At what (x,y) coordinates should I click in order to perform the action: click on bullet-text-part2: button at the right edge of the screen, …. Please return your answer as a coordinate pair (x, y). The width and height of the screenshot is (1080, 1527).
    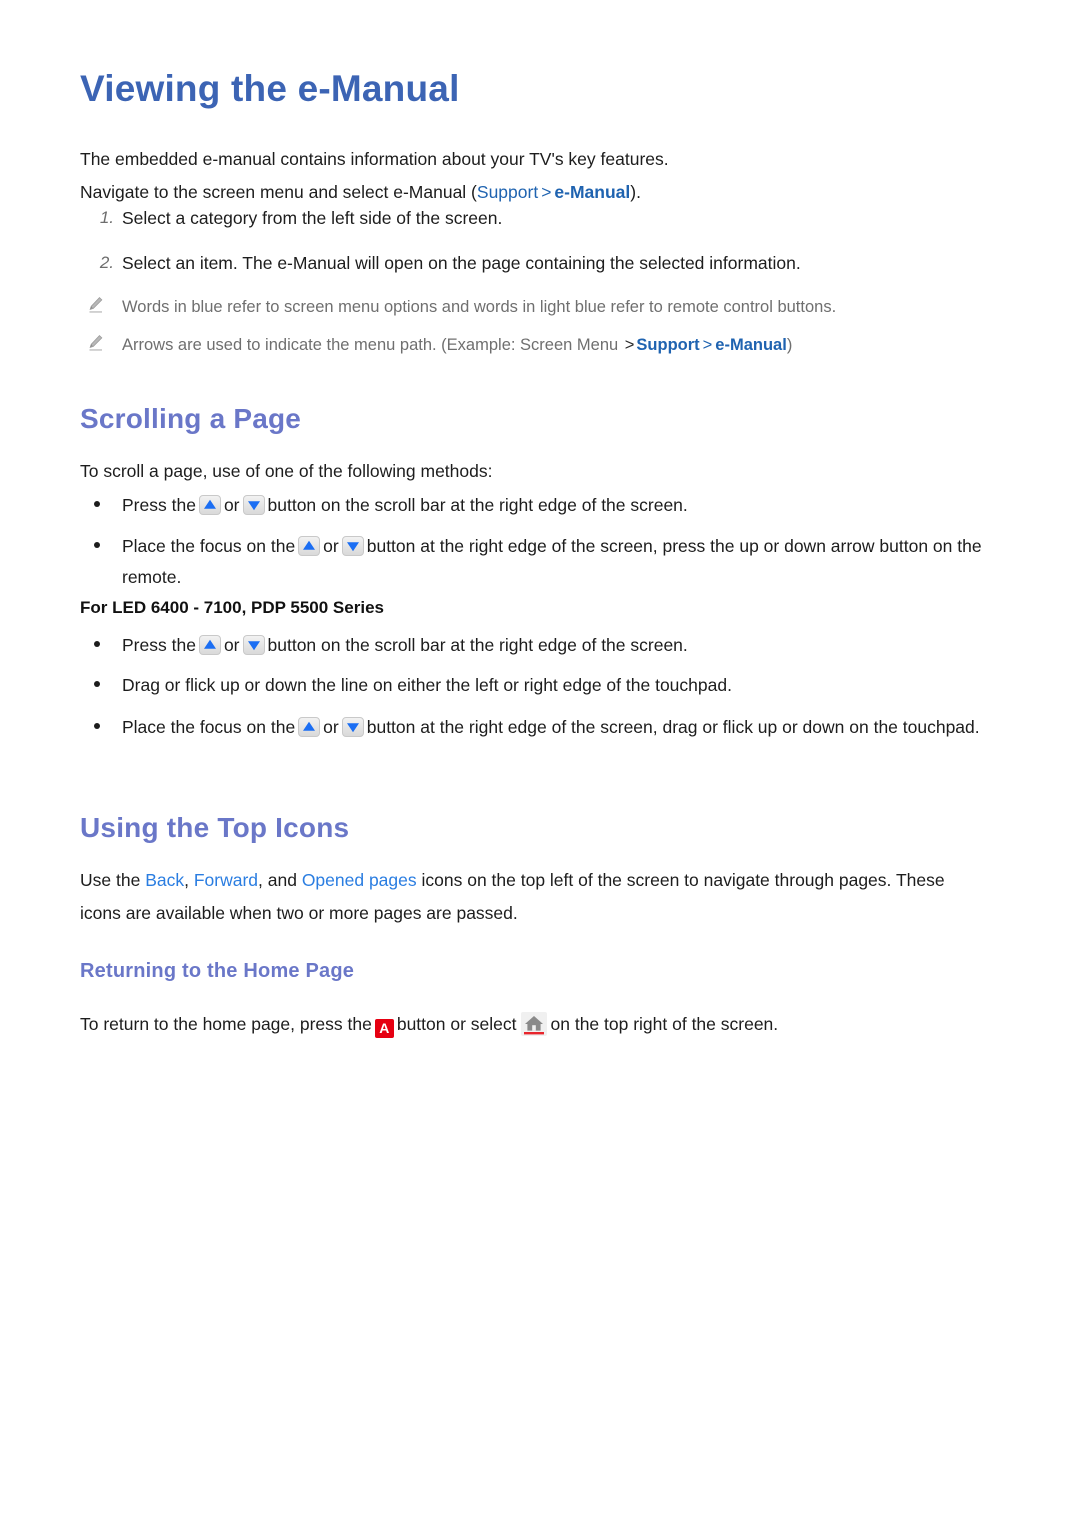
    Looking at the image, I should click on (673, 727).